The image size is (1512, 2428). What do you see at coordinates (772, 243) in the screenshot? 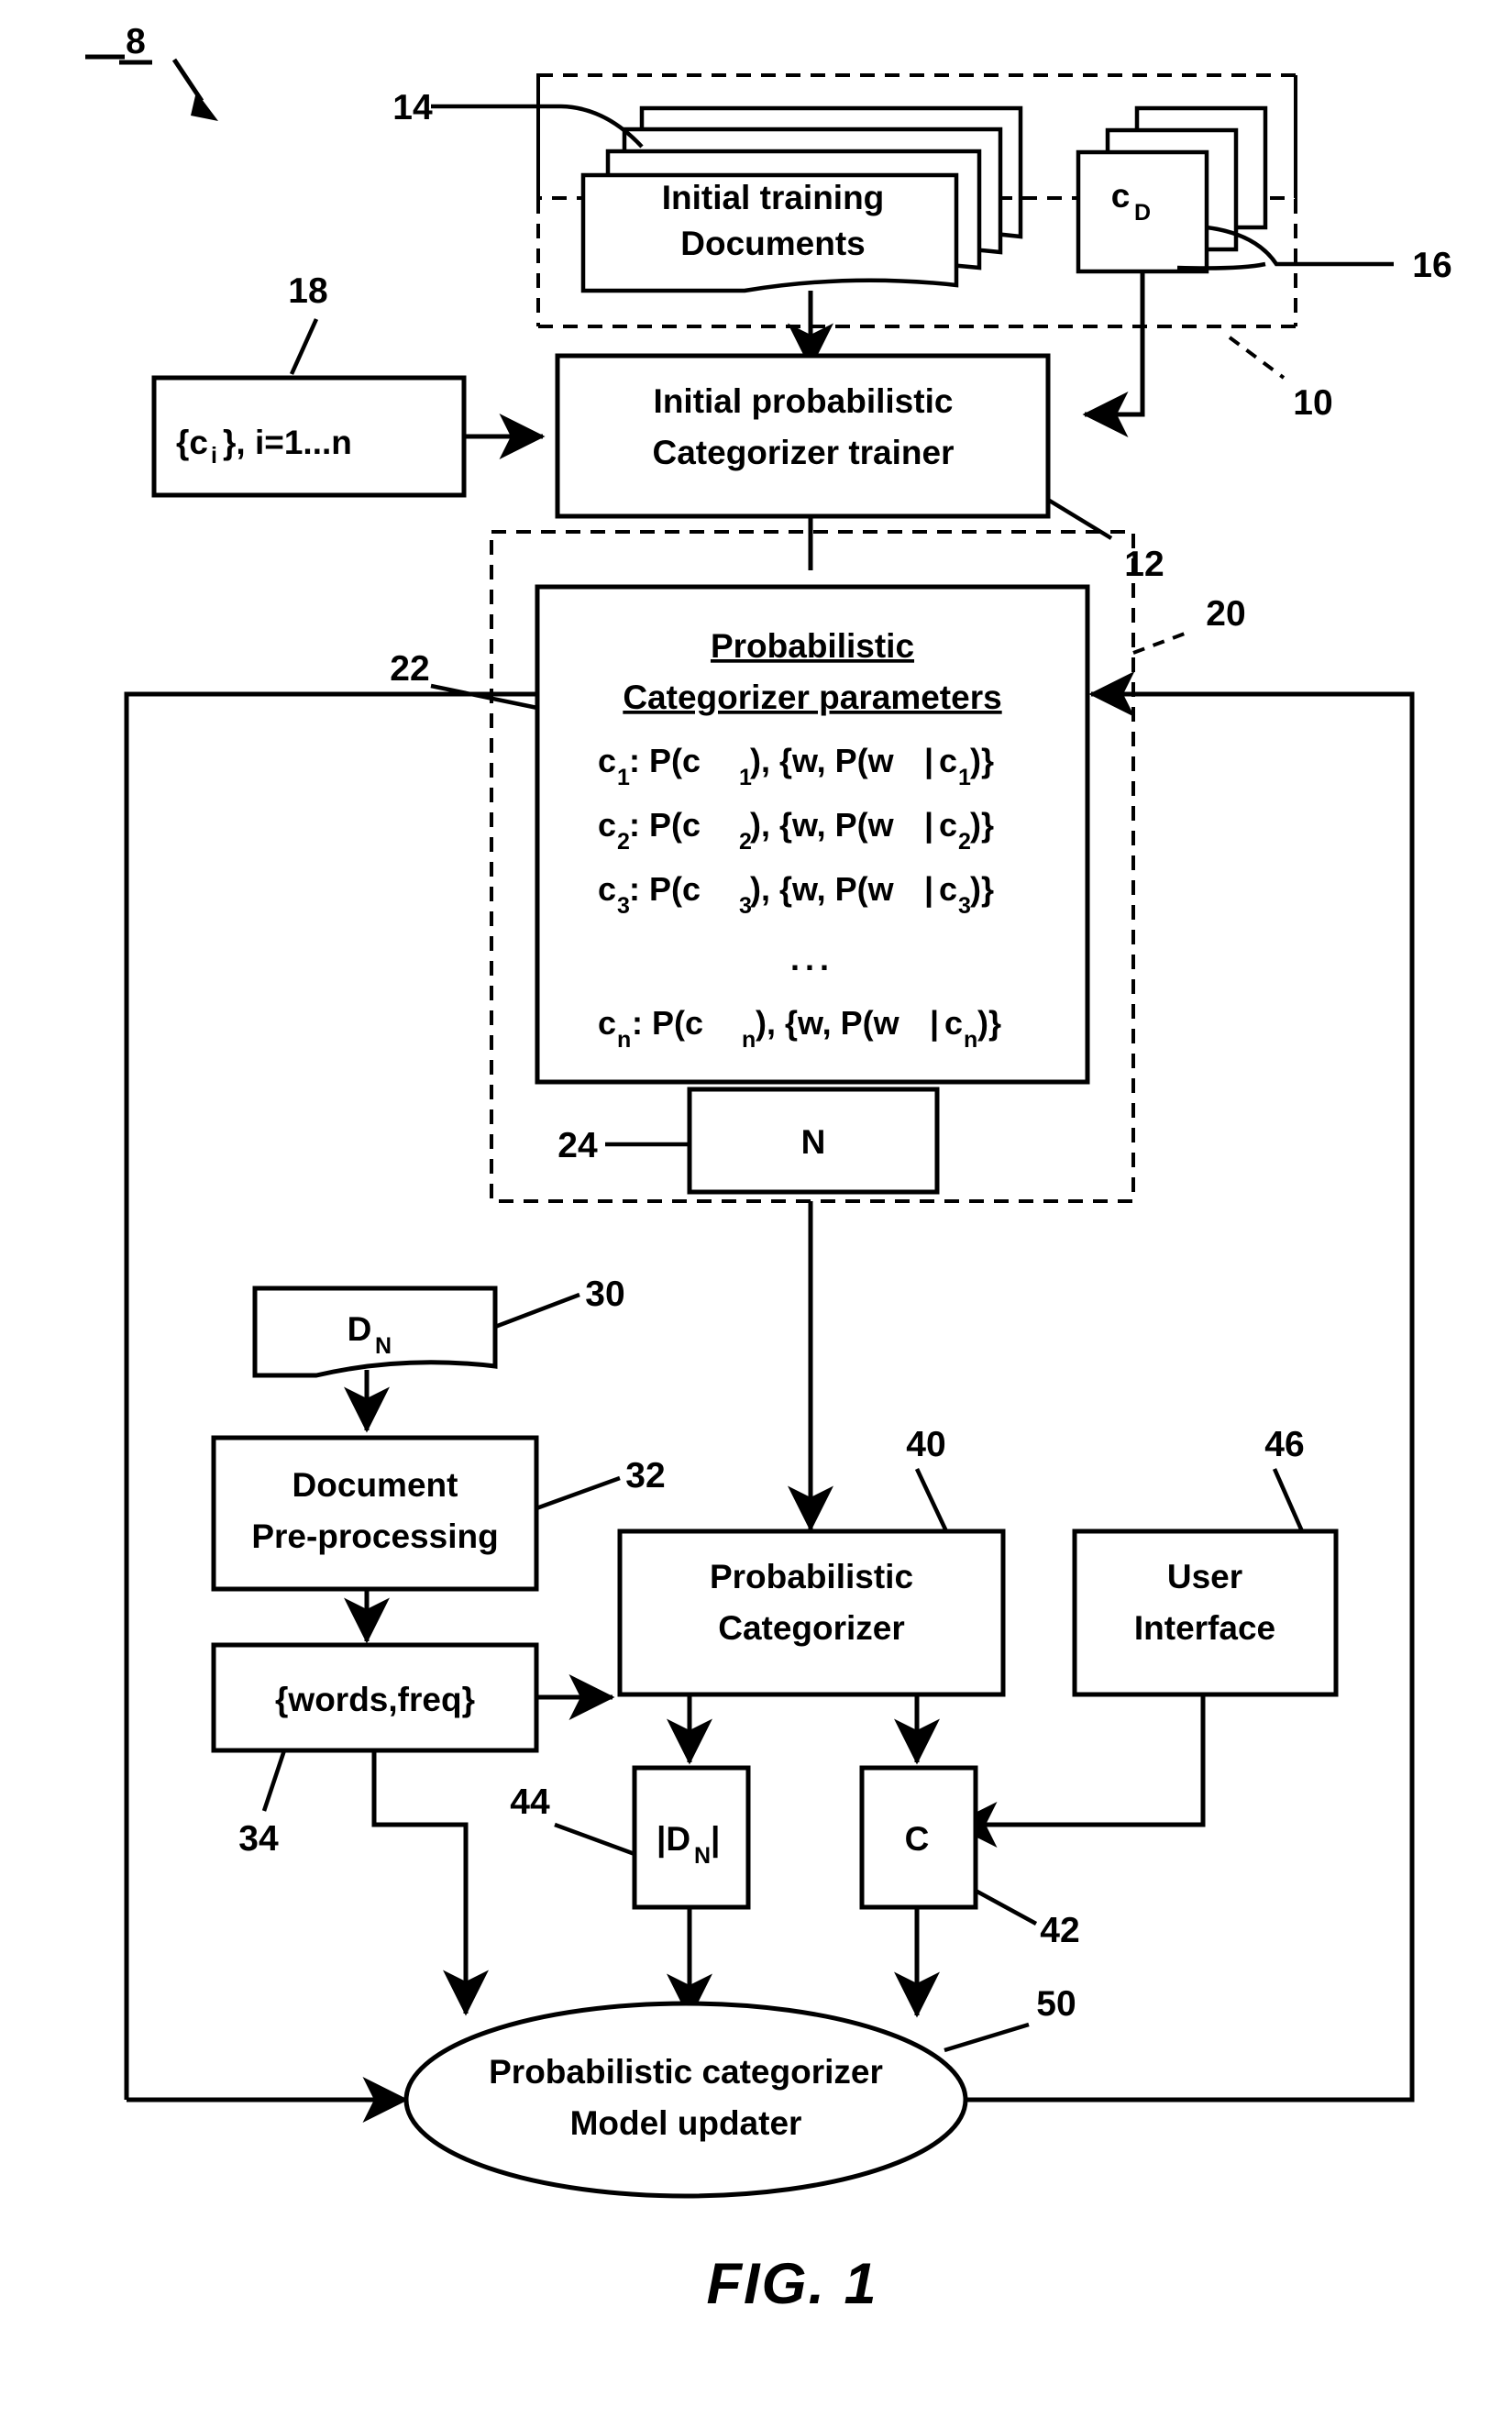
I see `training-documents-line2: Documents` at bounding box center [772, 243].